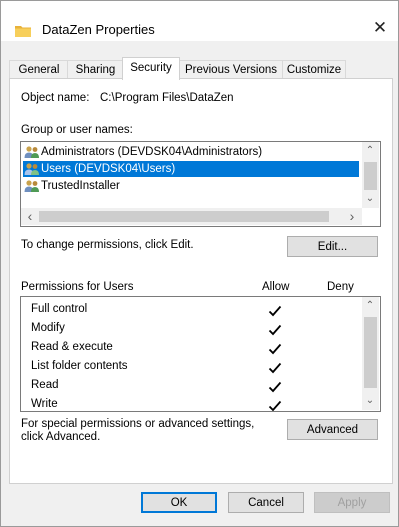  Describe the element at coordinates (340, 287) in the screenshot. I see `deny-column-header: Deny` at that location.